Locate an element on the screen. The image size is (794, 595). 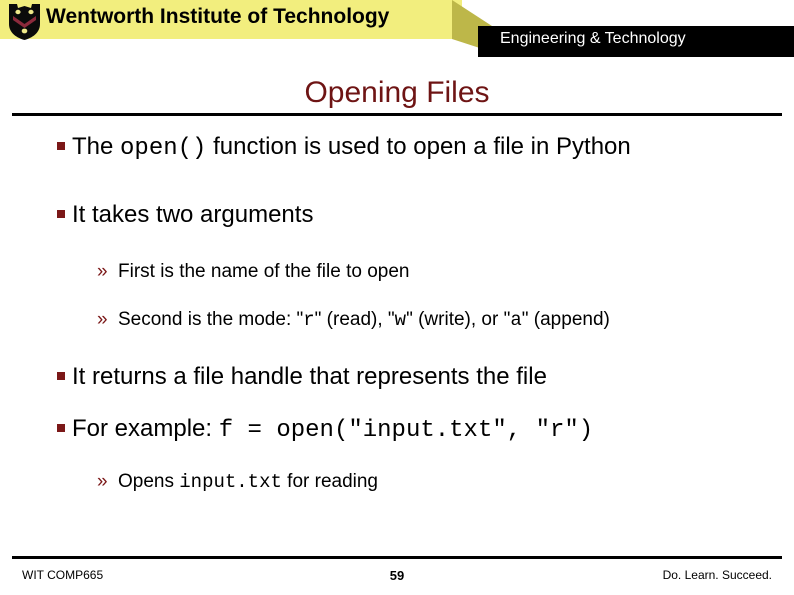
list-item-text: It takes two arguments is located at coordinates (193, 214).